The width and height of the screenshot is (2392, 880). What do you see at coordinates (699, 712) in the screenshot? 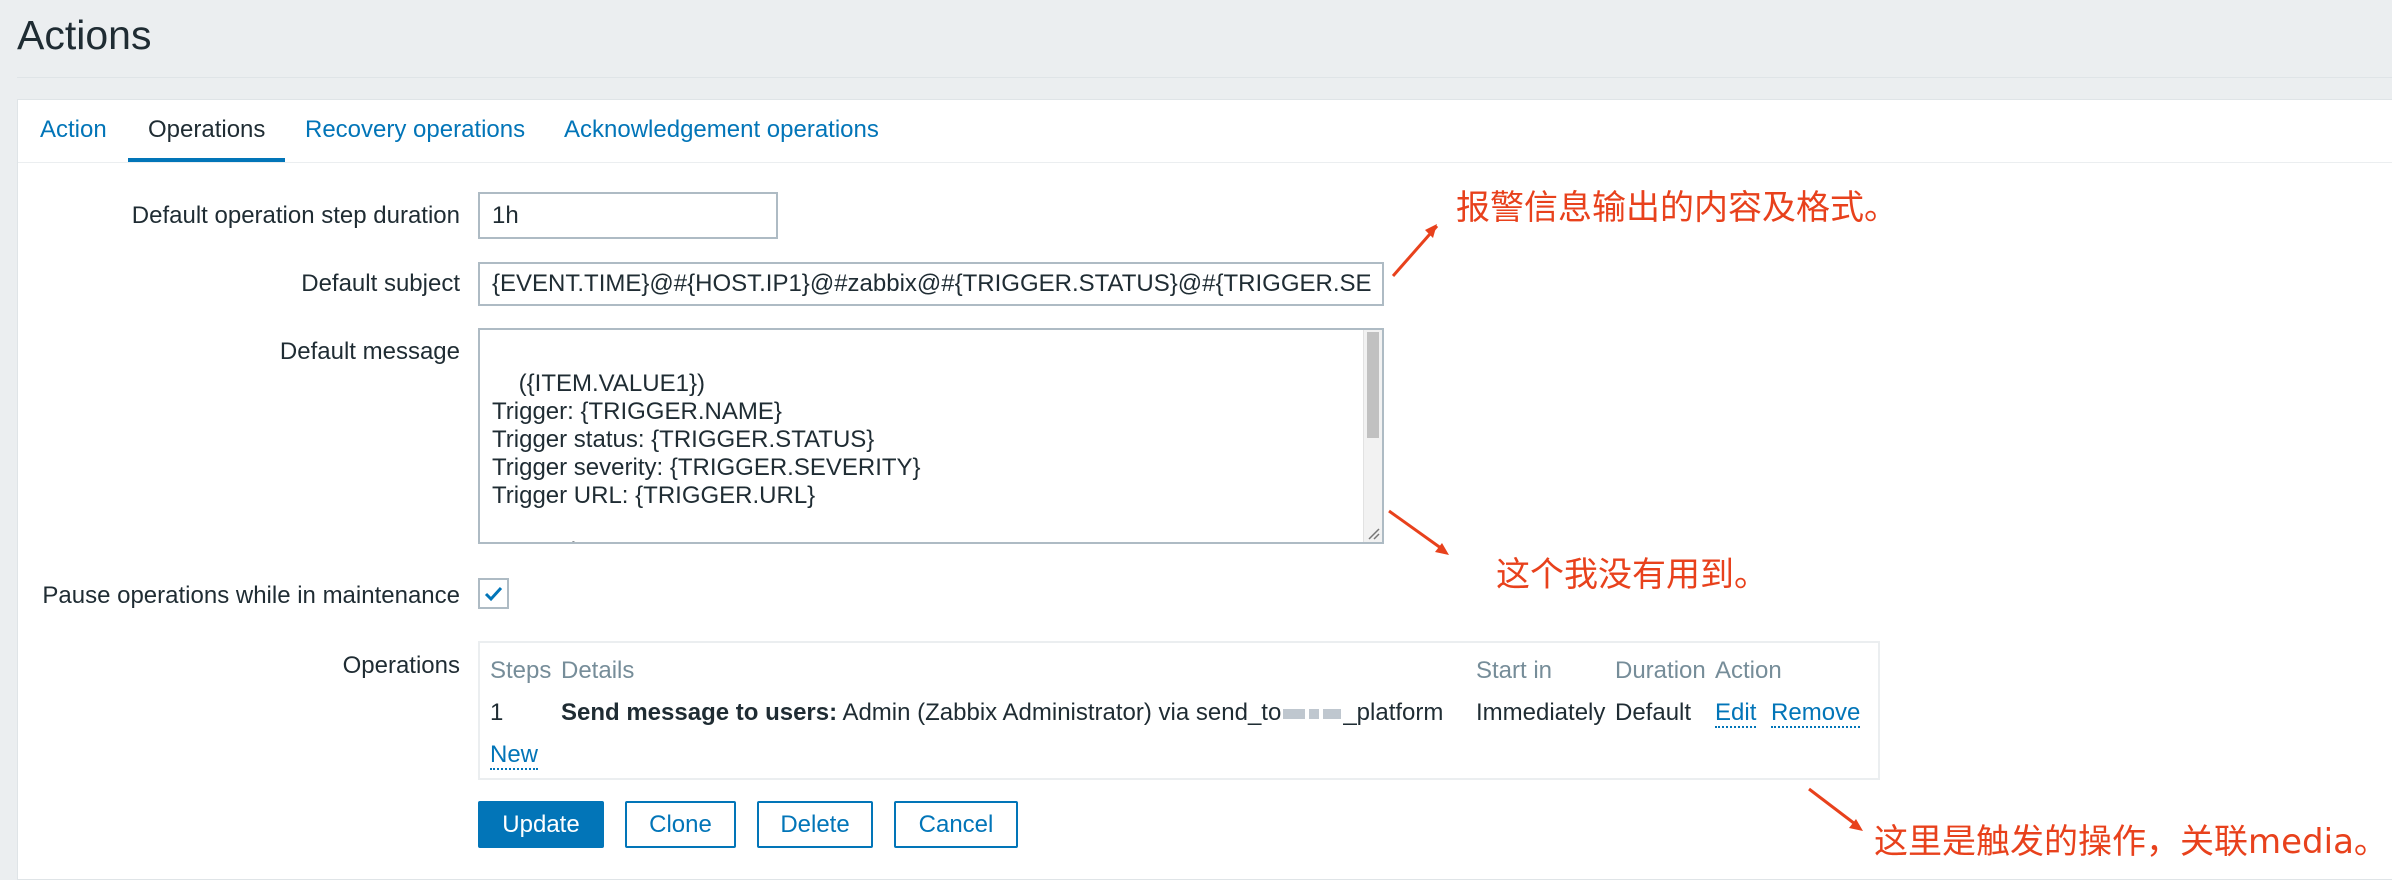
I see `operation-details-bold: Send message to users:` at bounding box center [699, 712].